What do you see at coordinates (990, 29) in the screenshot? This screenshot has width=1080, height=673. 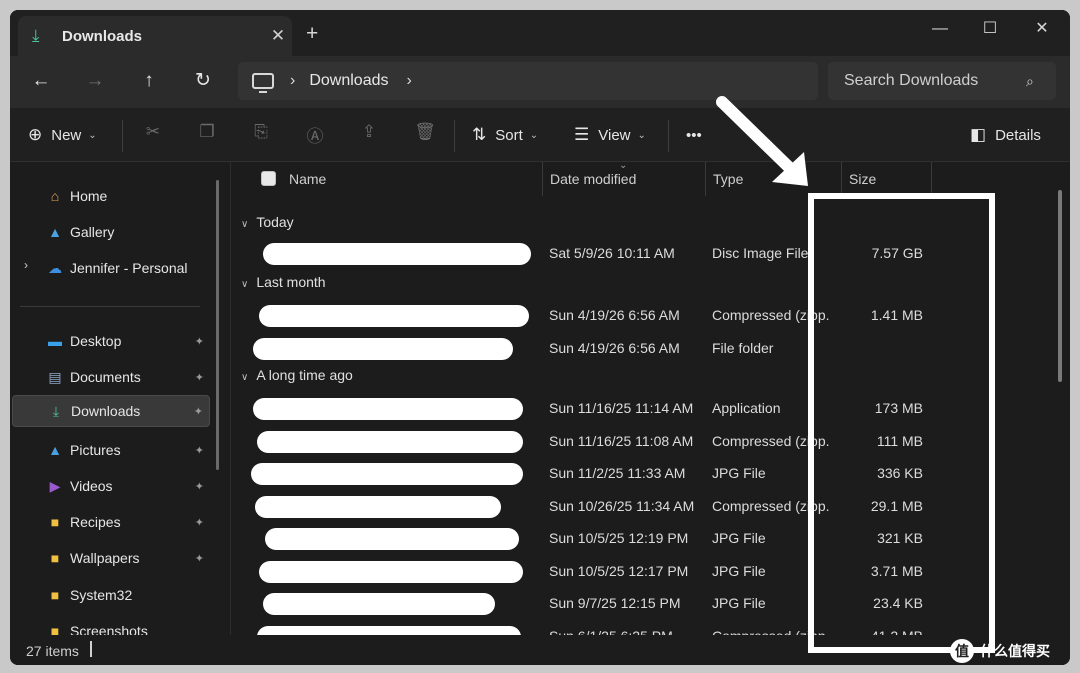 I see `maximize-button: ☐` at bounding box center [990, 29].